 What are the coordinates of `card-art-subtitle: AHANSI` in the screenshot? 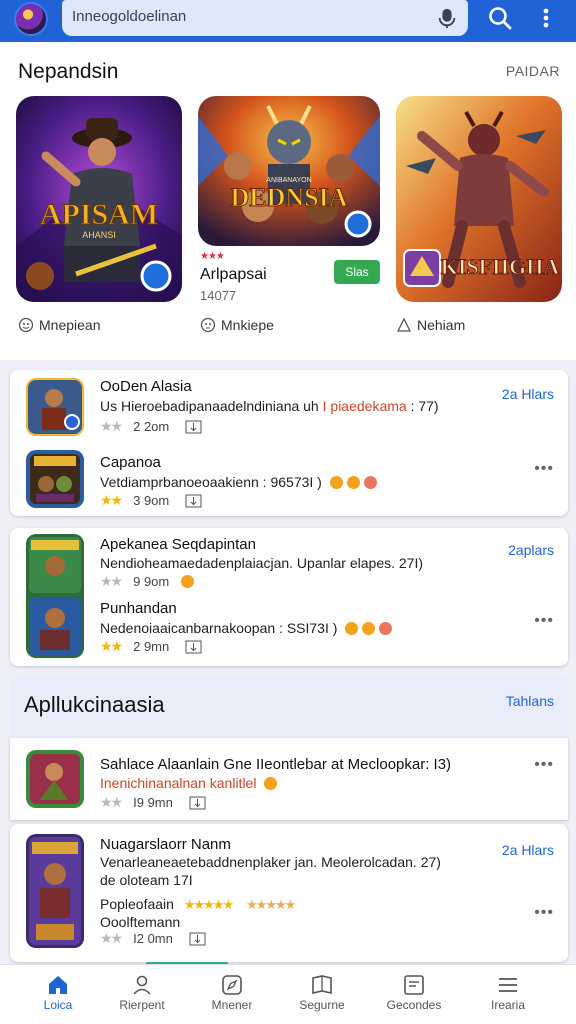 It's located at (99, 235).